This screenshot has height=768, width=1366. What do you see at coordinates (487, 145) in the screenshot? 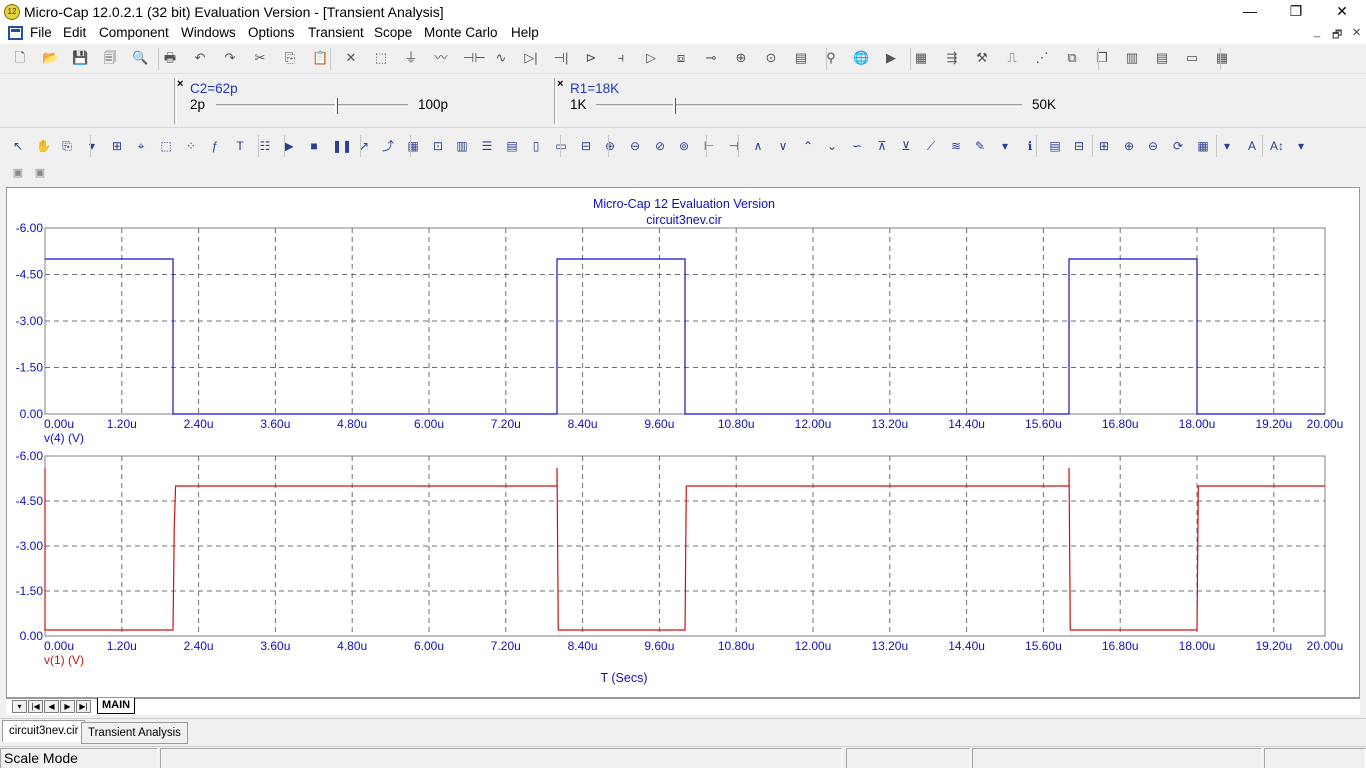
I see `stack-icon: ☰` at bounding box center [487, 145].